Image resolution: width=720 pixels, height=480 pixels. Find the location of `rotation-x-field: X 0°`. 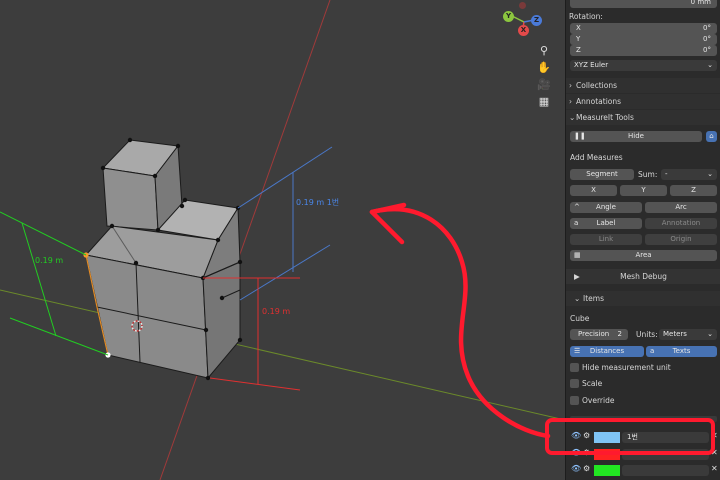

rotation-x-field: X 0° is located at coordinates (643, 28).